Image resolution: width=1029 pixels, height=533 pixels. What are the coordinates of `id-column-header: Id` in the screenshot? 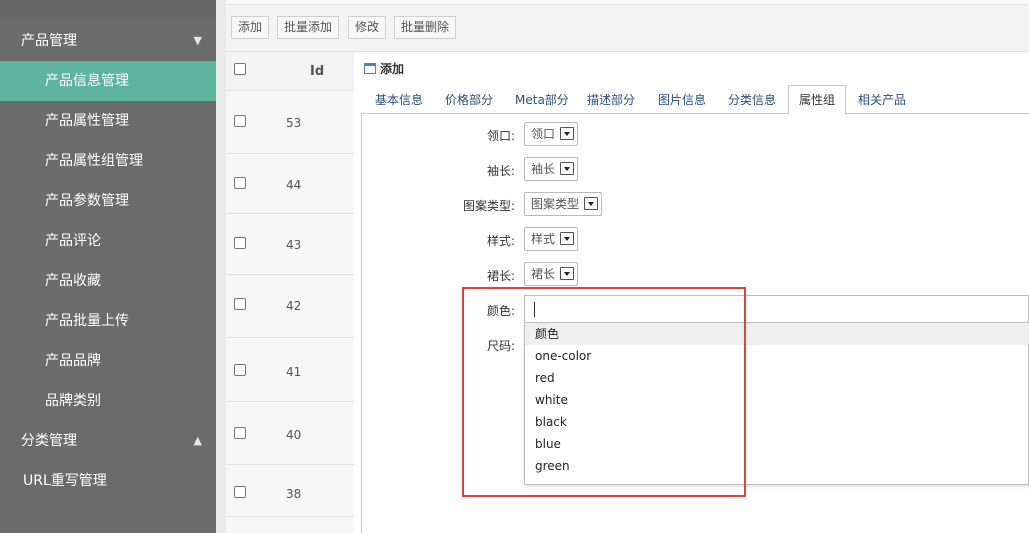 It's located at (317, 71).